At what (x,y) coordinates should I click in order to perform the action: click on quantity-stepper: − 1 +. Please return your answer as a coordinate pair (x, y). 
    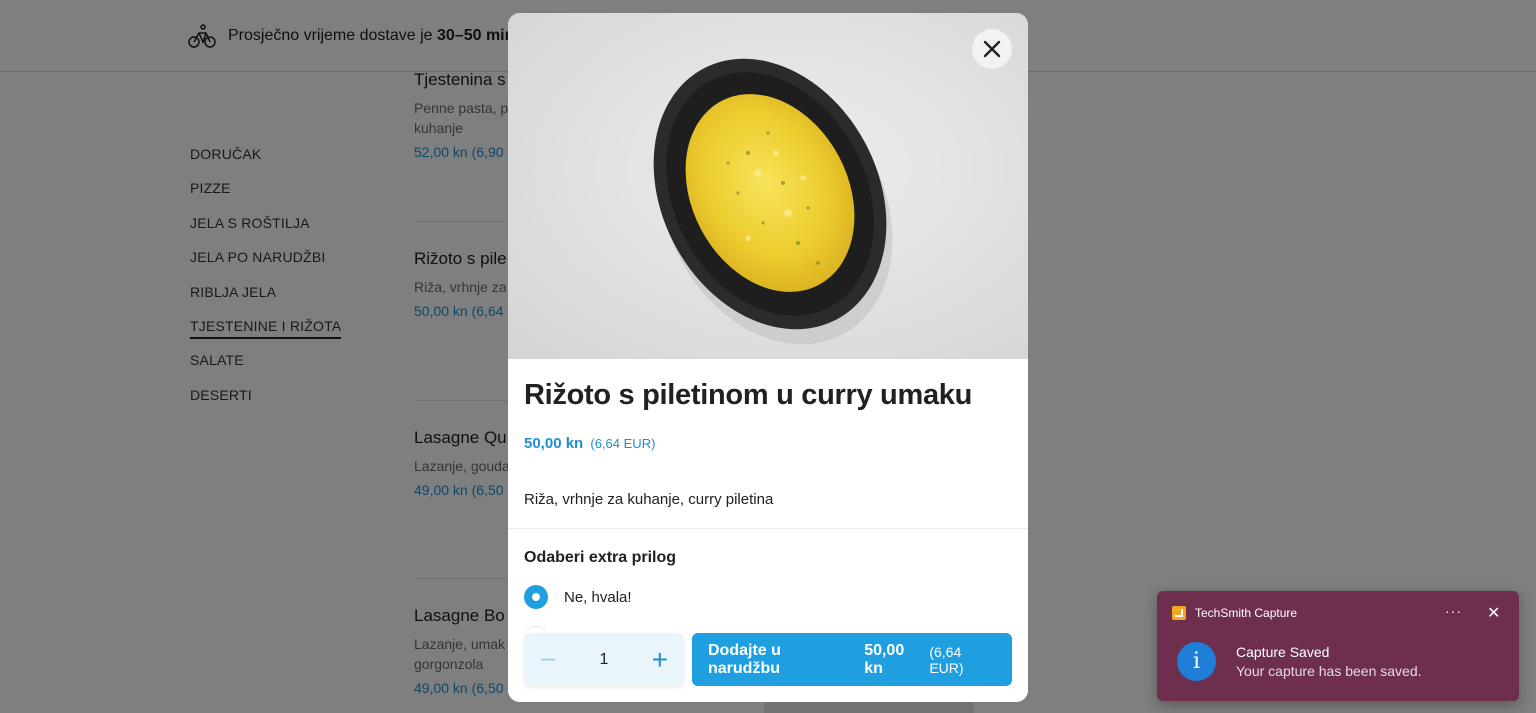
    Looking at the image, I should click on (604, 659).